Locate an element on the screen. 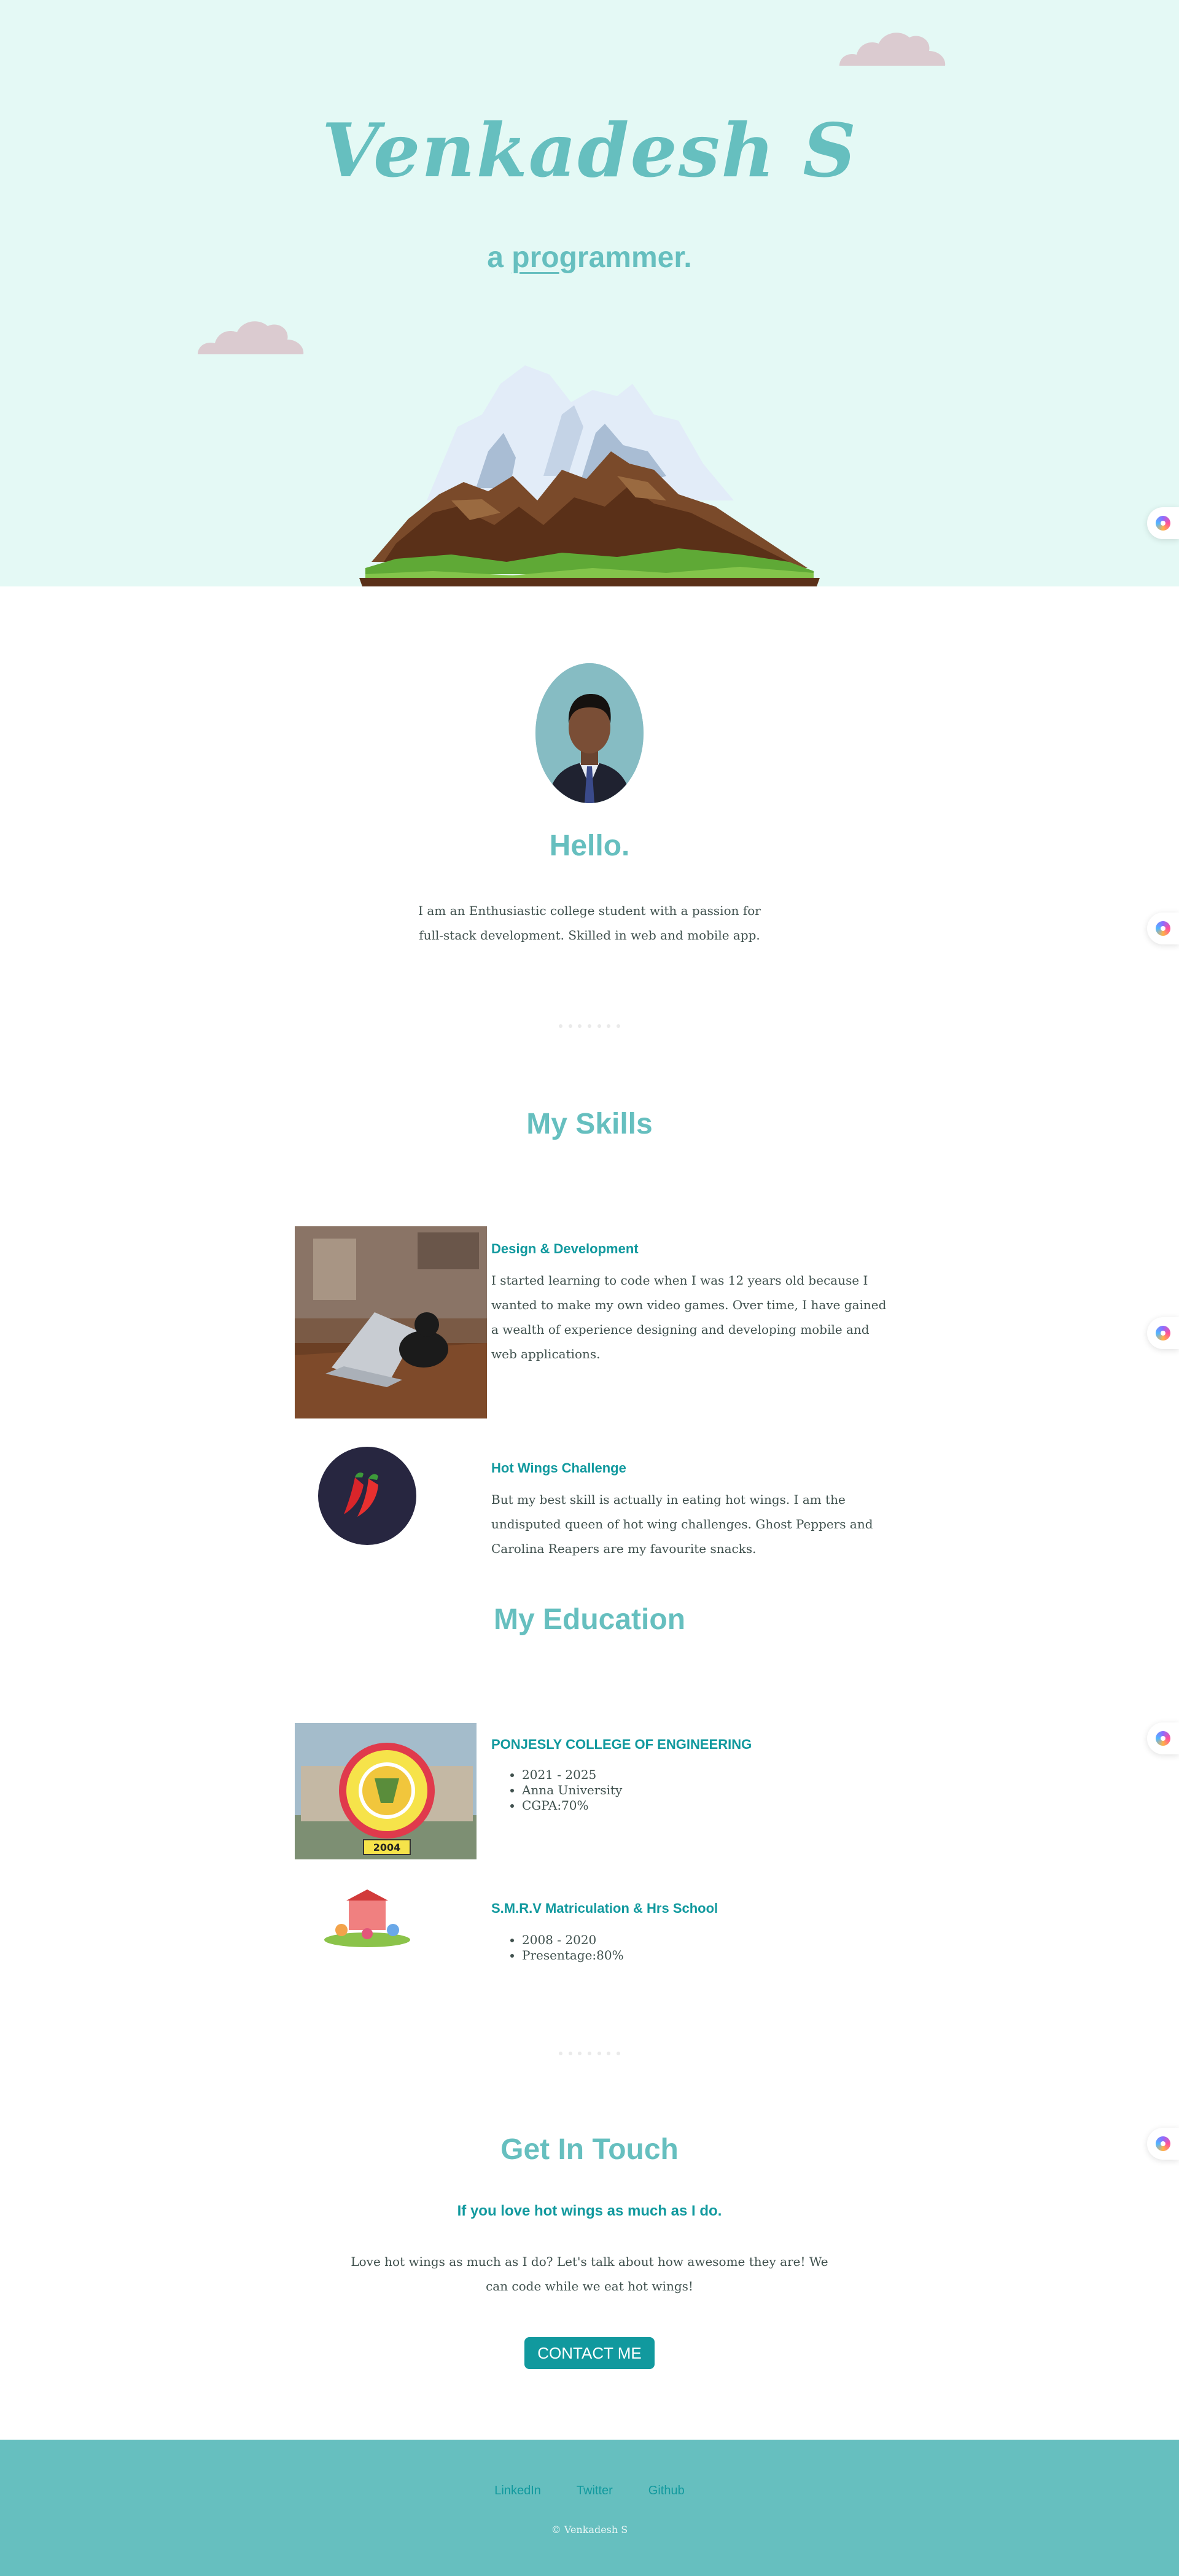  subtitle-prefix: a is located at coordinates (499, 257).